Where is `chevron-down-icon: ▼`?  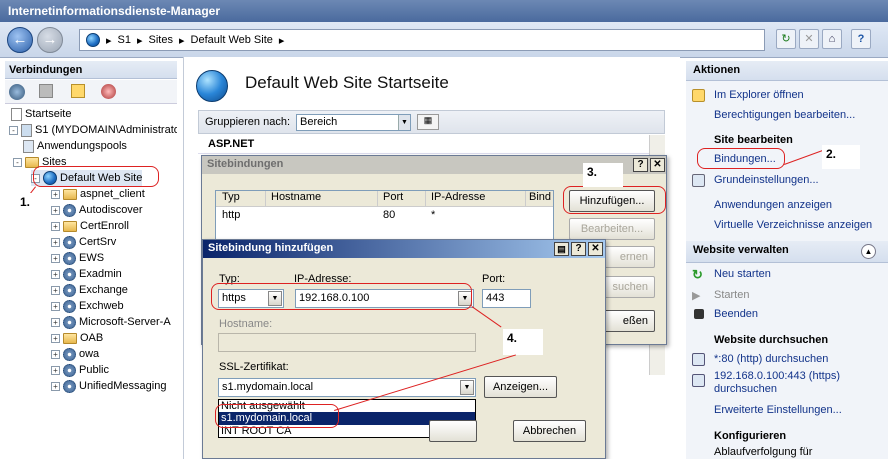 chevron-down-icon: ▼ is located at coordinates (404, 122).